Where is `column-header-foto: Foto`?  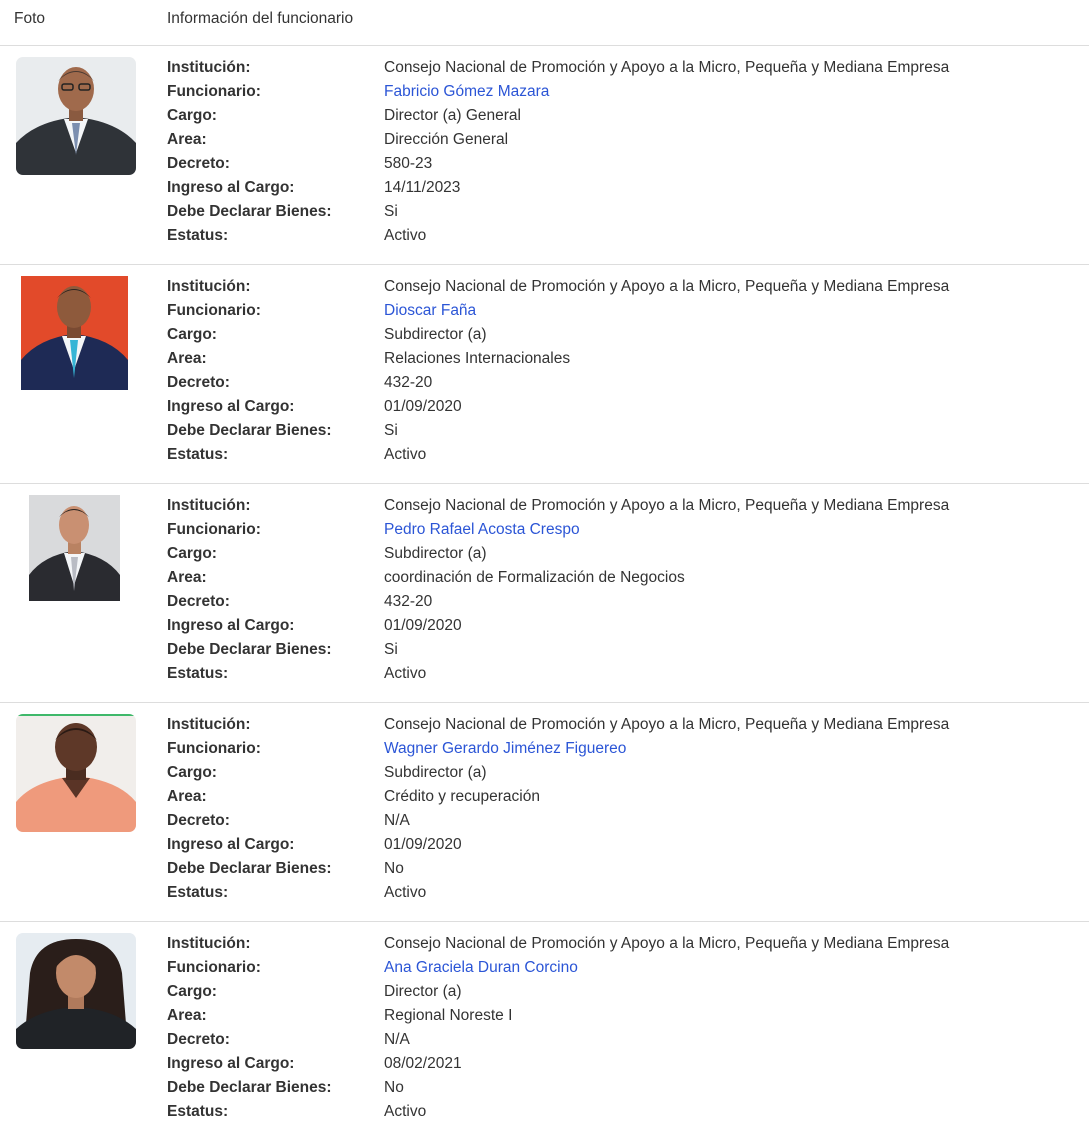 column-header-foto: Foto is located at coordinates (30, 18).